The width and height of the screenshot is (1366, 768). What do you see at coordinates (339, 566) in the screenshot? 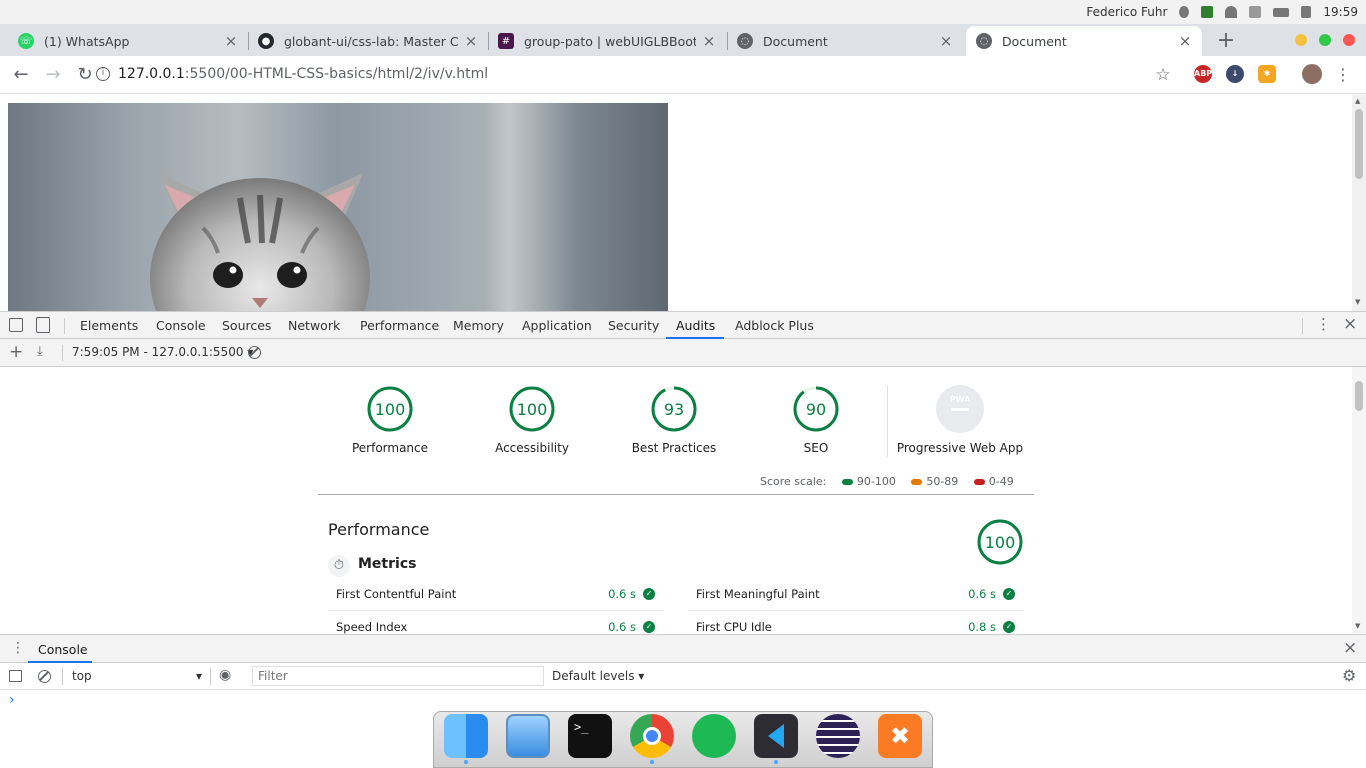
I see `stopwatch-icon: ⏱` at bounding box center [339, 566].